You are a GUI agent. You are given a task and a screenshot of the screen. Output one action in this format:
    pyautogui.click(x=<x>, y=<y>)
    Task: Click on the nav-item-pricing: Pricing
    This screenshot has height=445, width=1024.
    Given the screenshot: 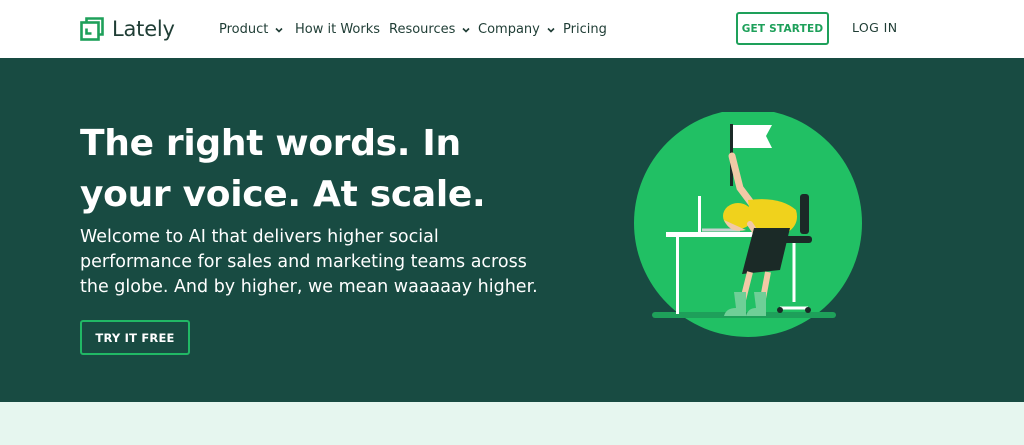 What is the action you would take?
    pyautogui.click(x=585, y=29)
    